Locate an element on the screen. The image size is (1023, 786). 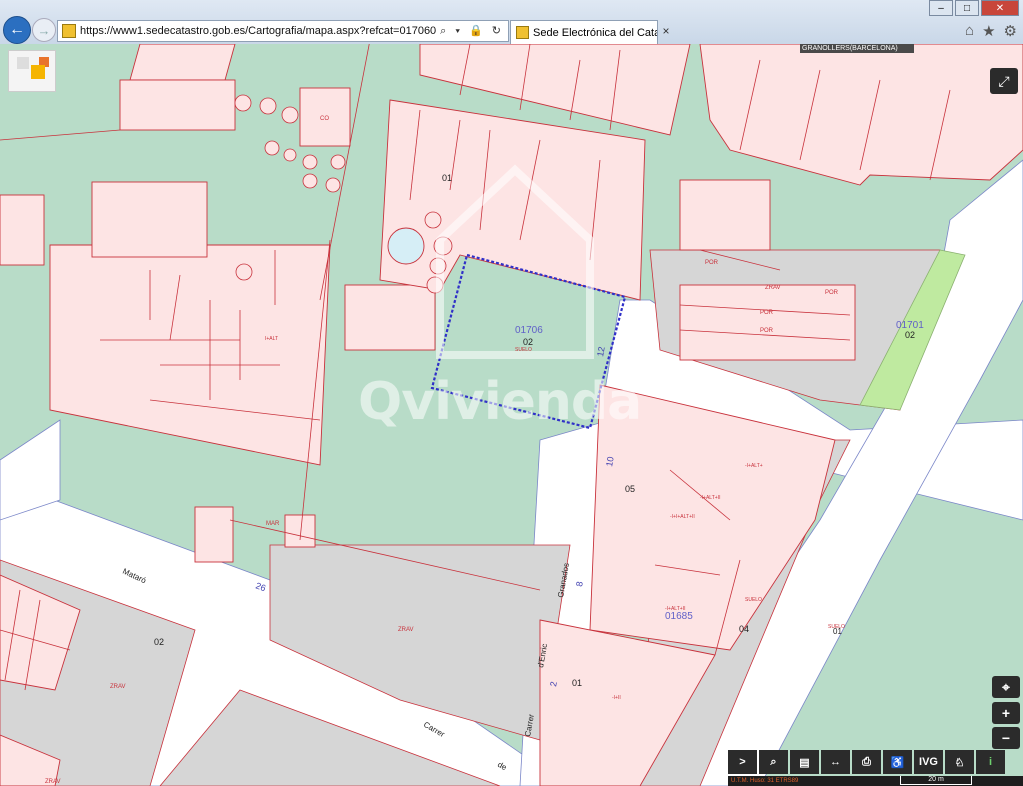
house-number: 12 is located at coordinates (601, 352).